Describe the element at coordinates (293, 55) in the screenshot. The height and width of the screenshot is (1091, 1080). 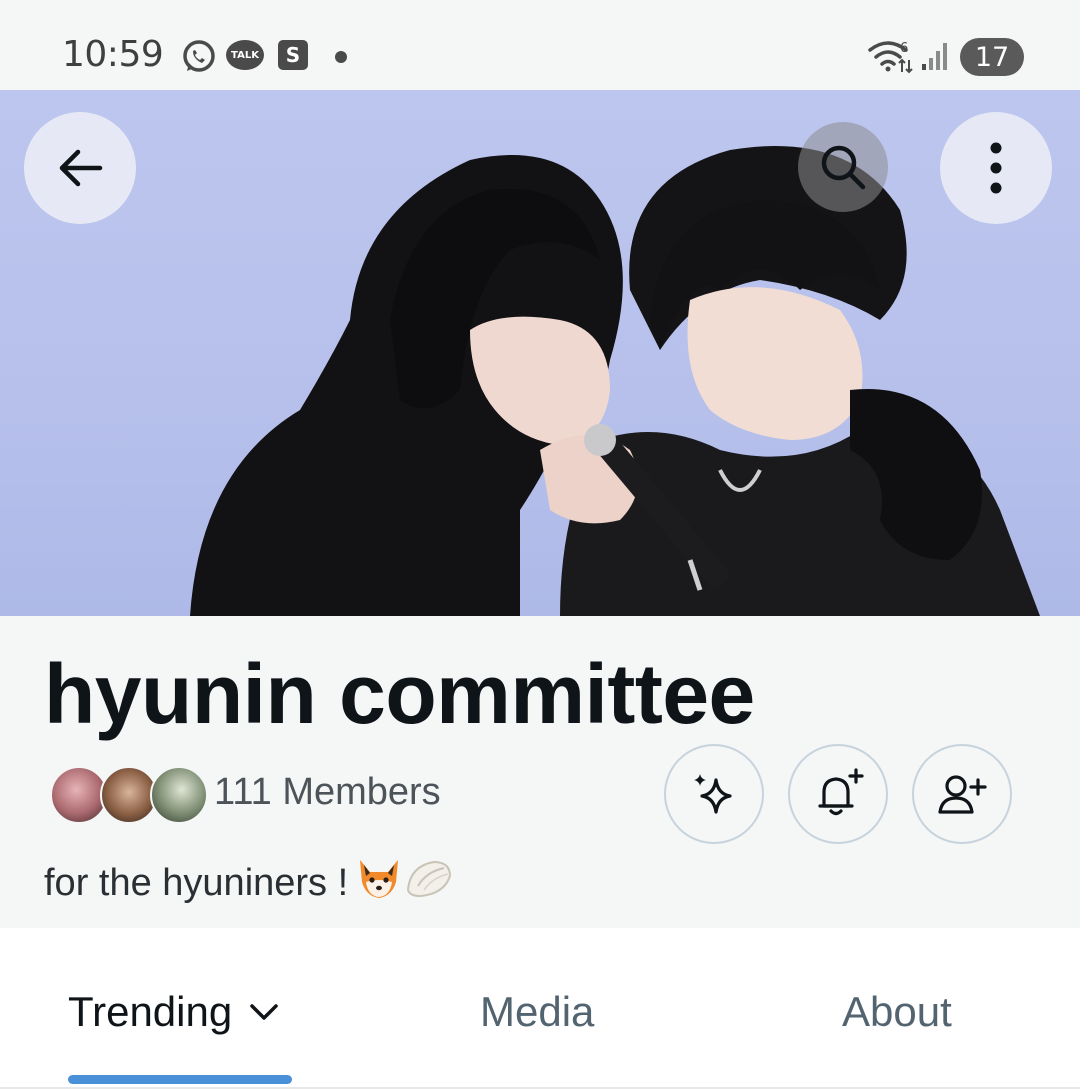
I see `s-app-icon: S` at that location.